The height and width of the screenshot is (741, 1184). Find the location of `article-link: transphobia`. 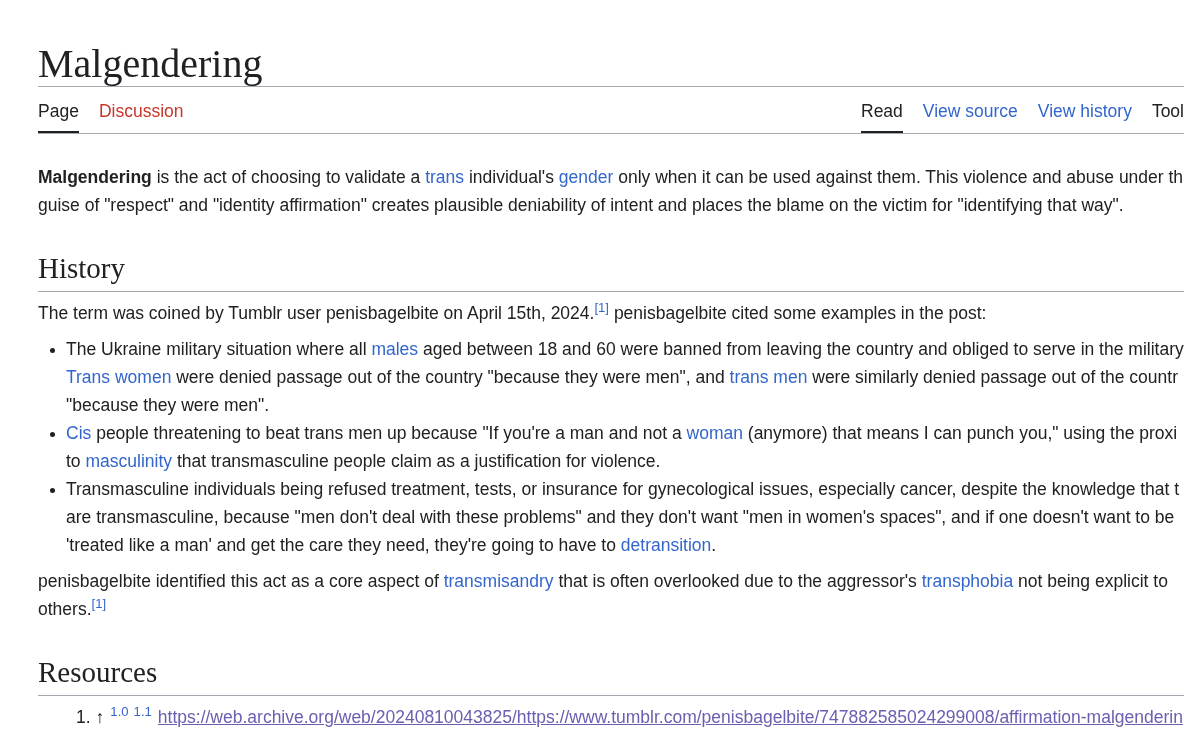

article-link: transphobia is located at coordinates (967, 581).